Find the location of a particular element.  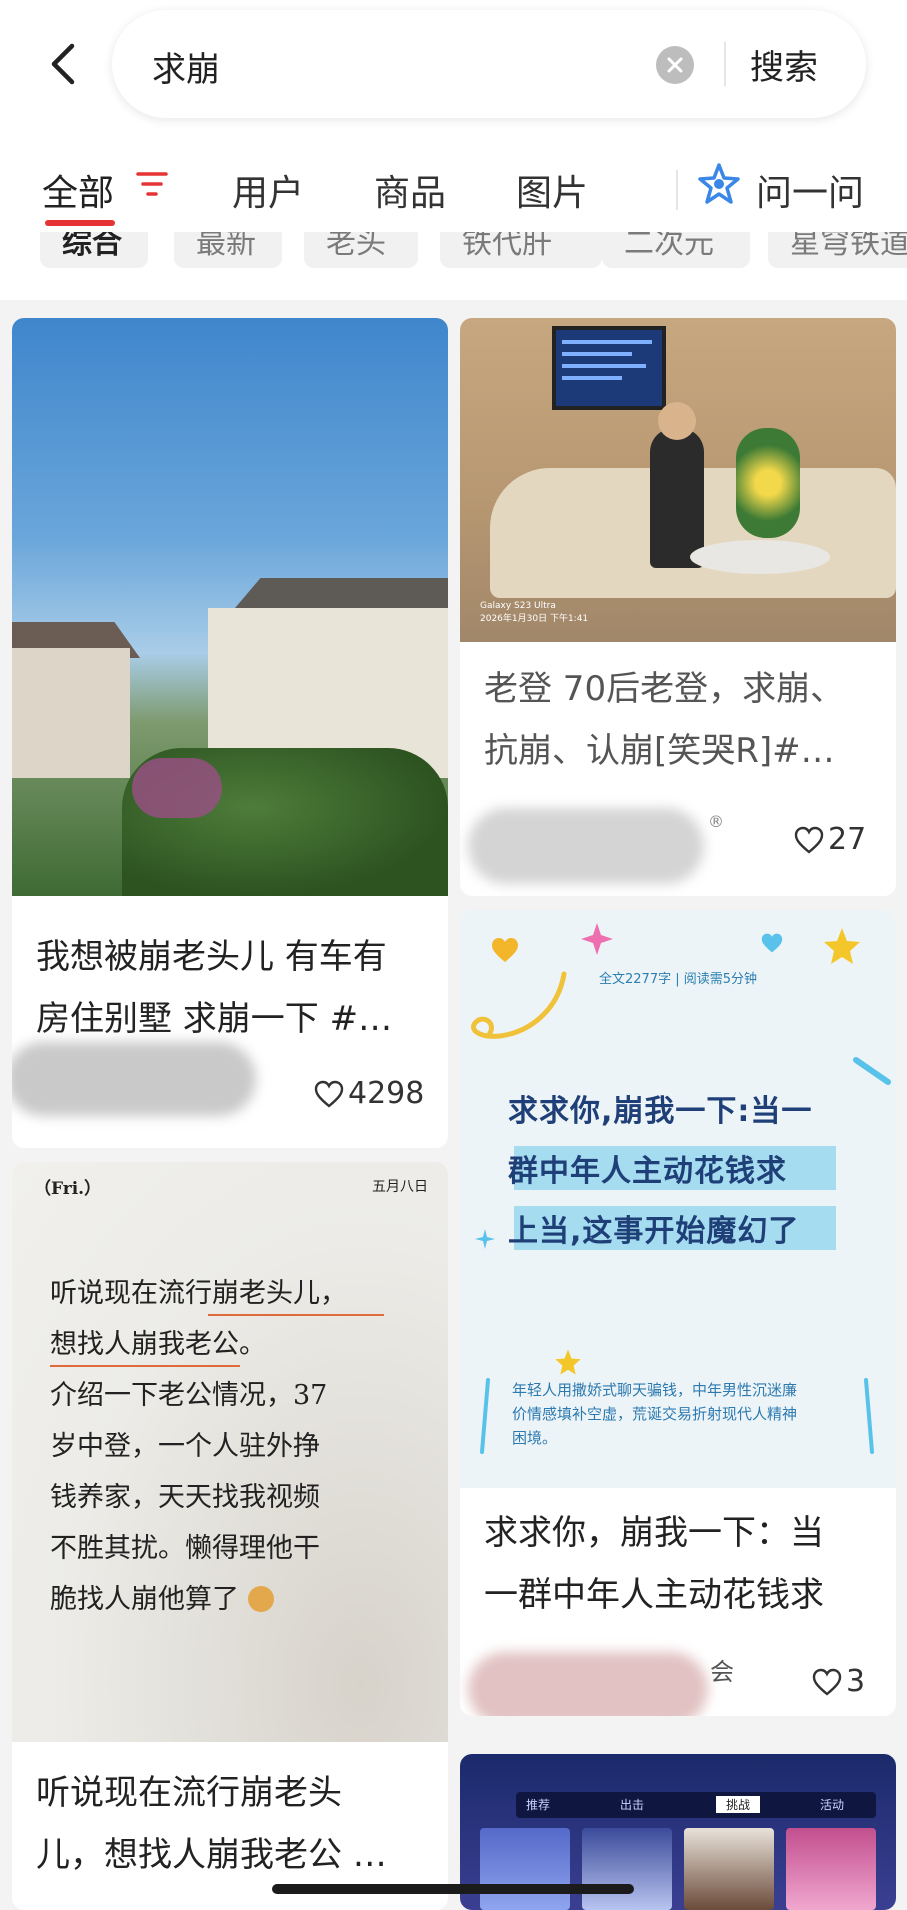

game-tab: 挑战 is located at coordinates (738, 1804).